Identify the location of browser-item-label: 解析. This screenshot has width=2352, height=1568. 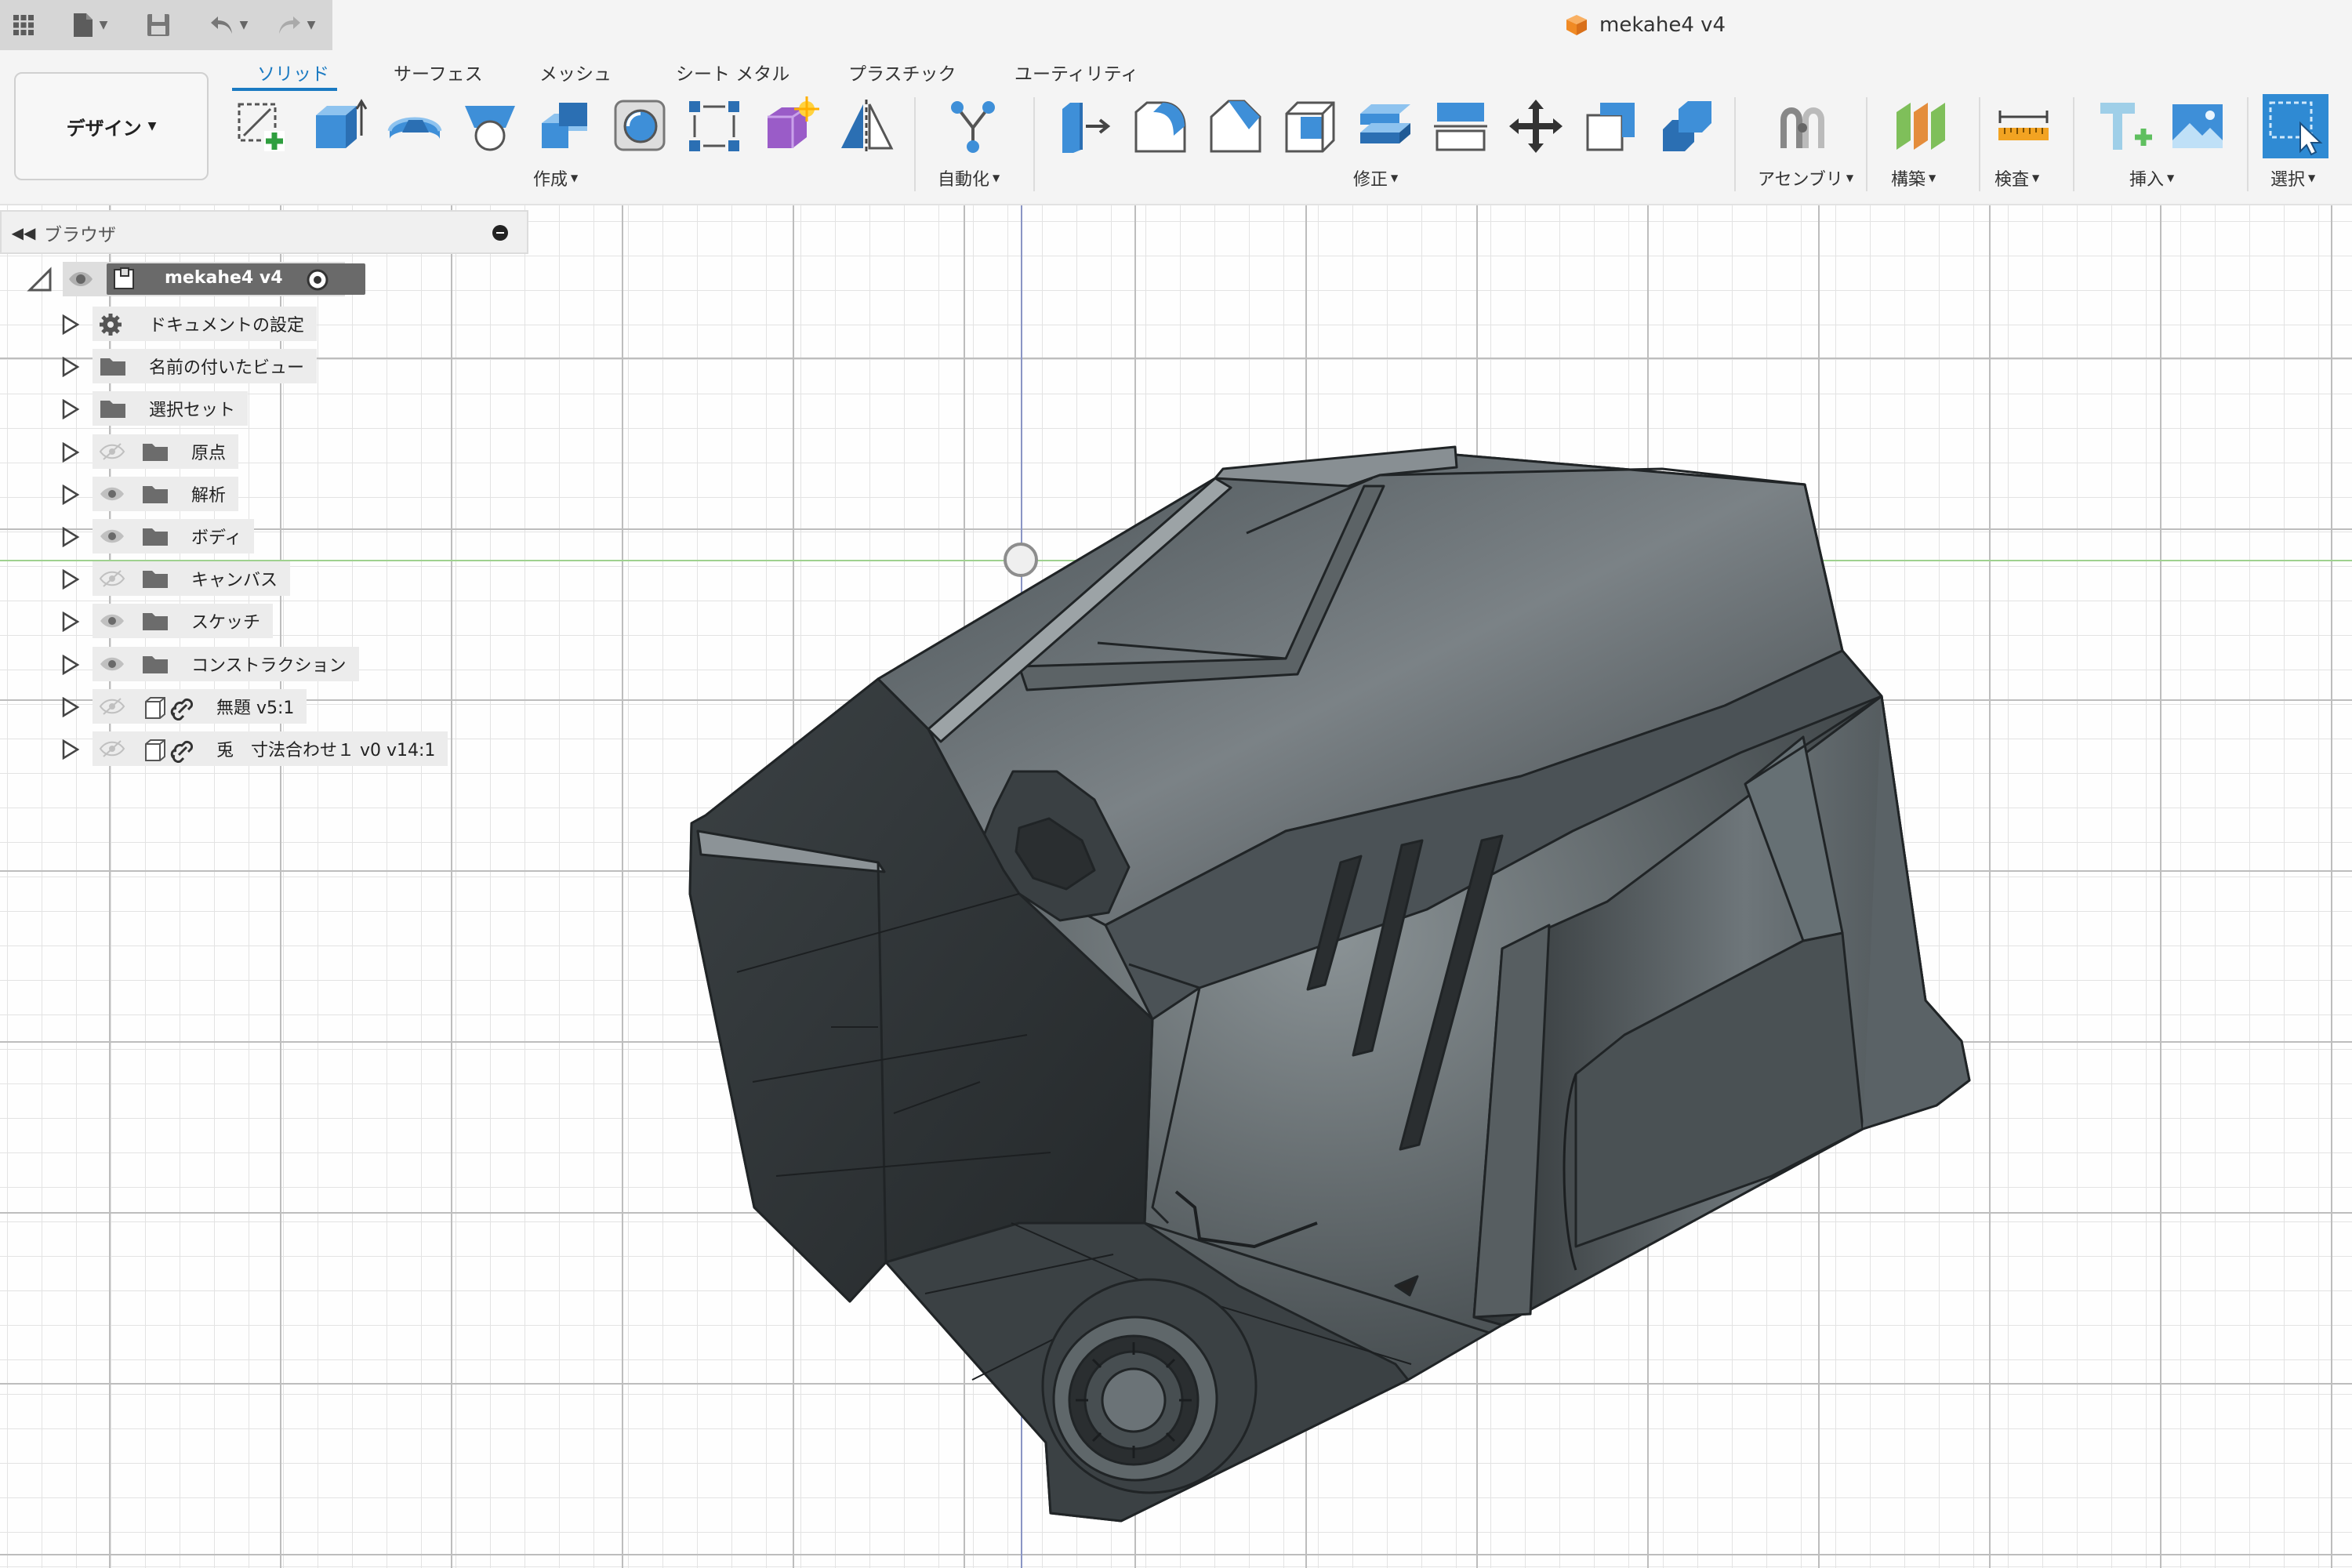
(209, 496).